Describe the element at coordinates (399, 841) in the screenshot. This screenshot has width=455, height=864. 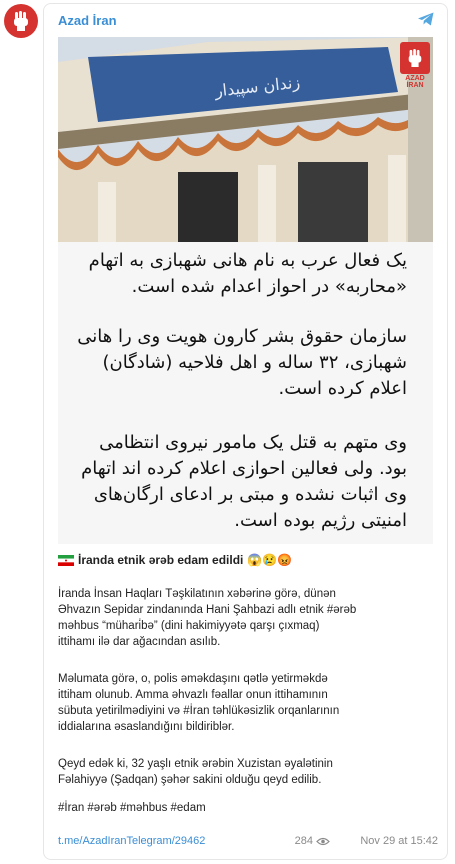
I see `post-timestamp: Nov 29 at 15:42` at that location.